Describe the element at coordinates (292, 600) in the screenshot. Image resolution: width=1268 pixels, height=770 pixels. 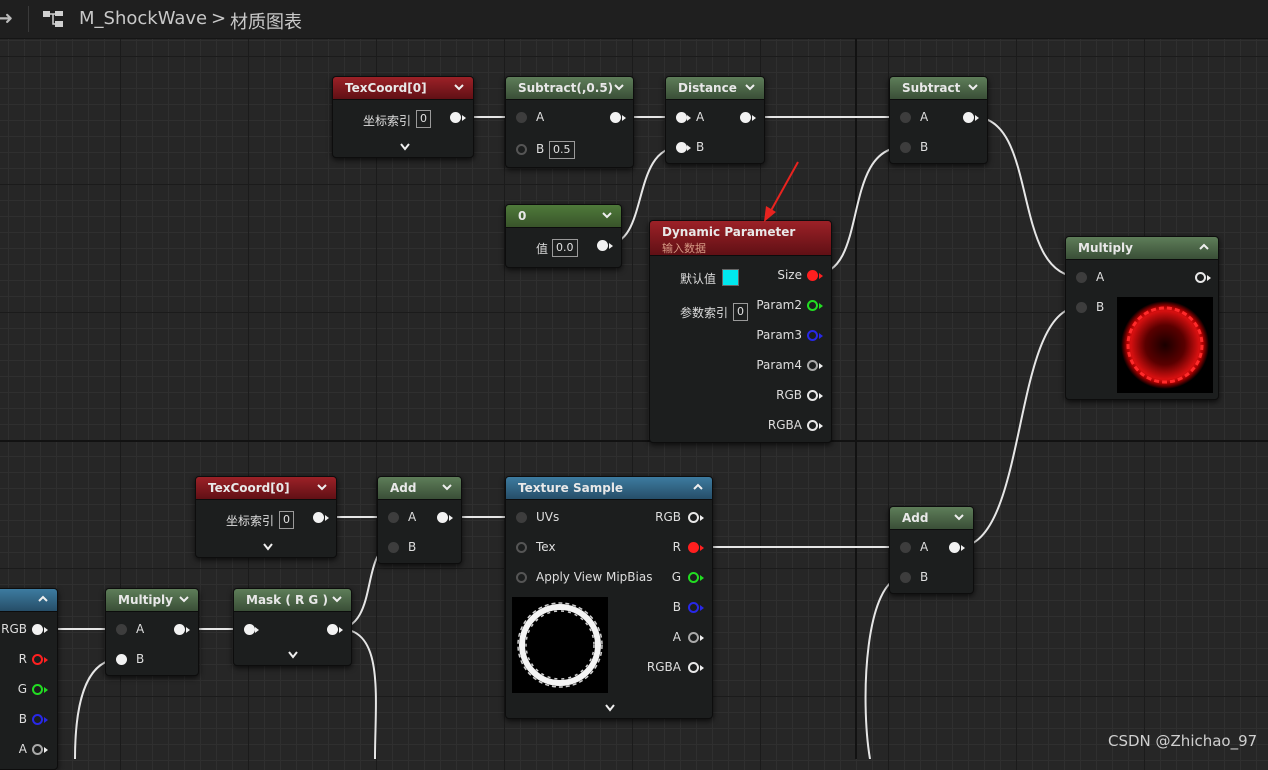
I see `node-header: Mask ( R G )` at that location.